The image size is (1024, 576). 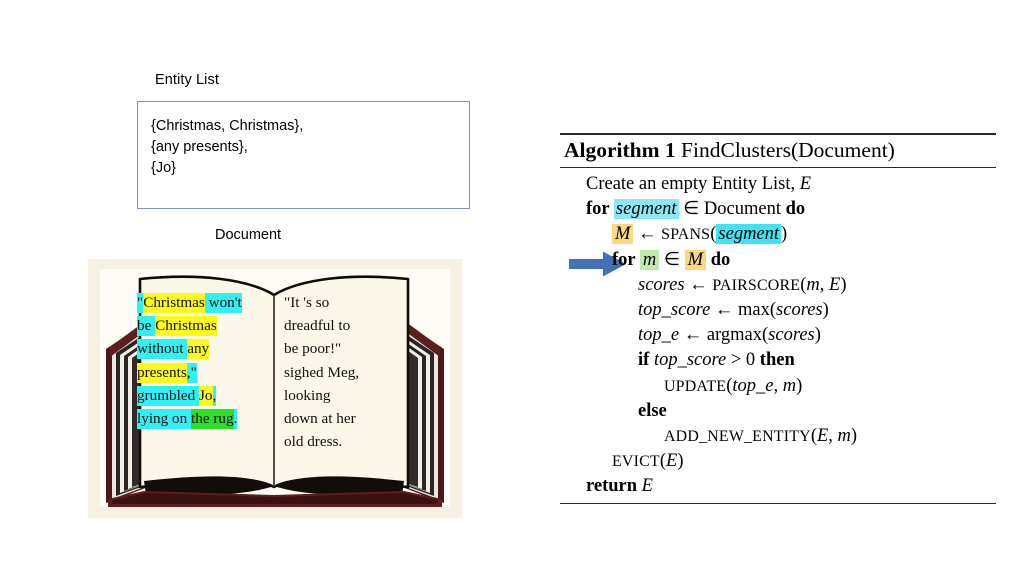 I want to click on algorithm-token: ← argmax(, so click(x=724, y=335).